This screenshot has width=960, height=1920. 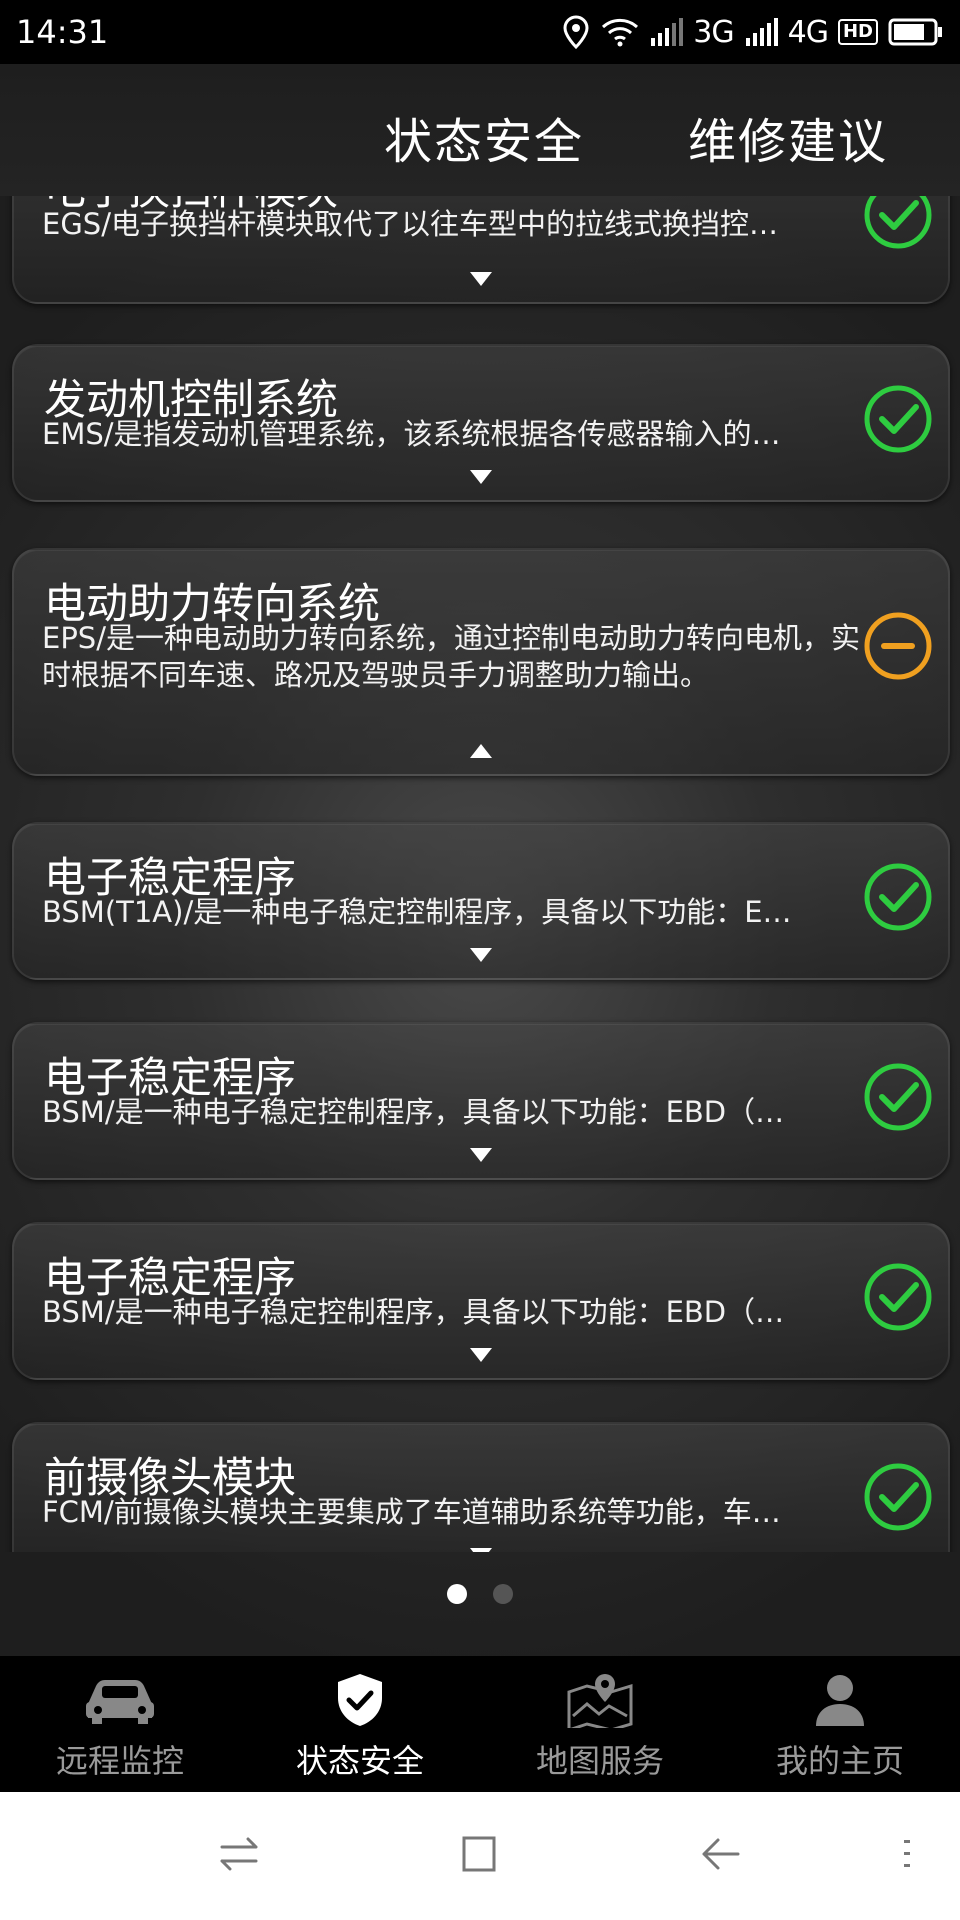 I want to click on nav-status-safety: 状态安全, so click(x=360, y=1724).